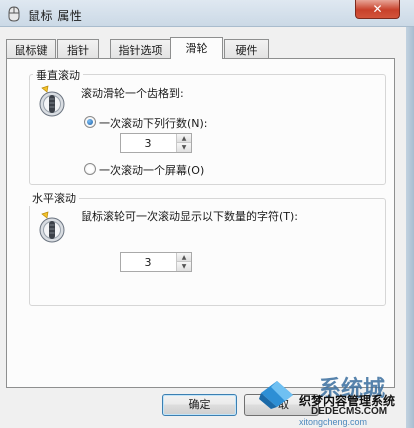 This screenshot has width=414, height=428. What do you see at coordinates (132, 93) in the screenshot?
I see `vertical-description: 滚动滑轮一个齿格到:` at bounding box center [132, 93].